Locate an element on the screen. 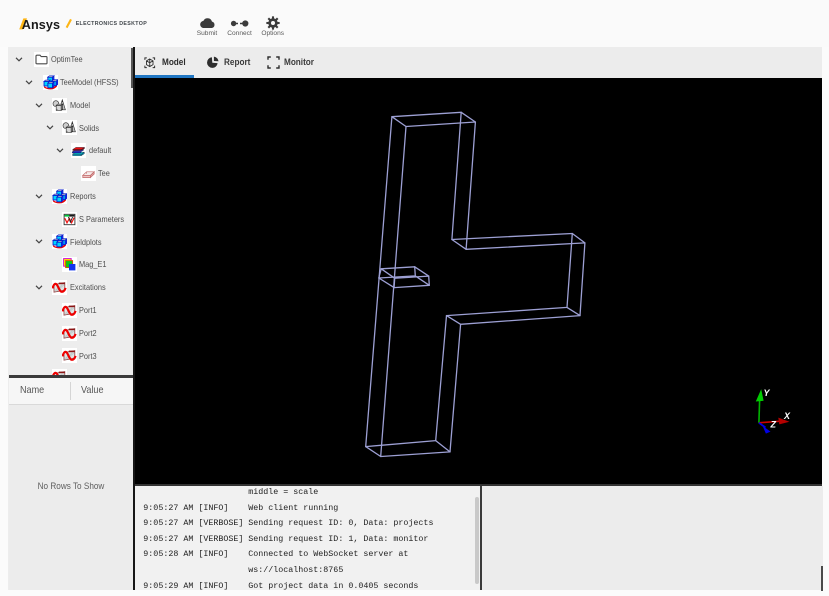 This screenshot has width=829, height=596. svg-text: Ansys is located at coordinates (41, 25).